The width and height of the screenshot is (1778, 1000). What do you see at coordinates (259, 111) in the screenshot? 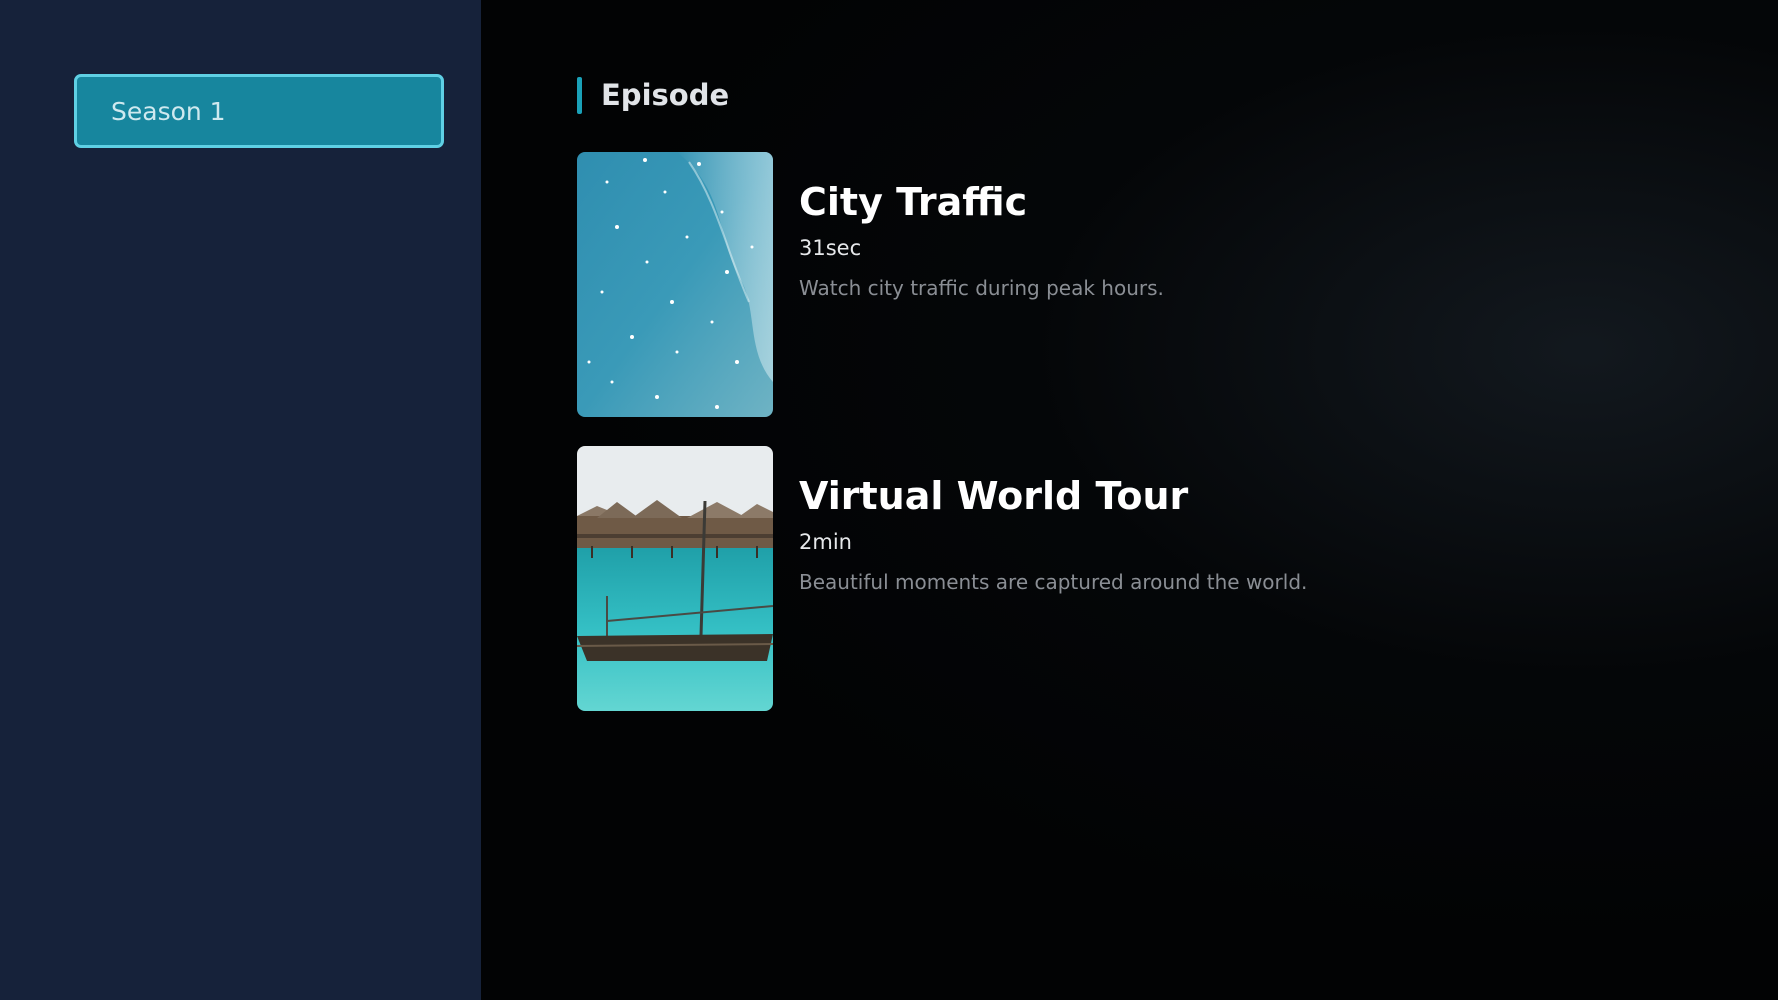
I see `season-1-button: Season 1` at bounding box center [259, 111].